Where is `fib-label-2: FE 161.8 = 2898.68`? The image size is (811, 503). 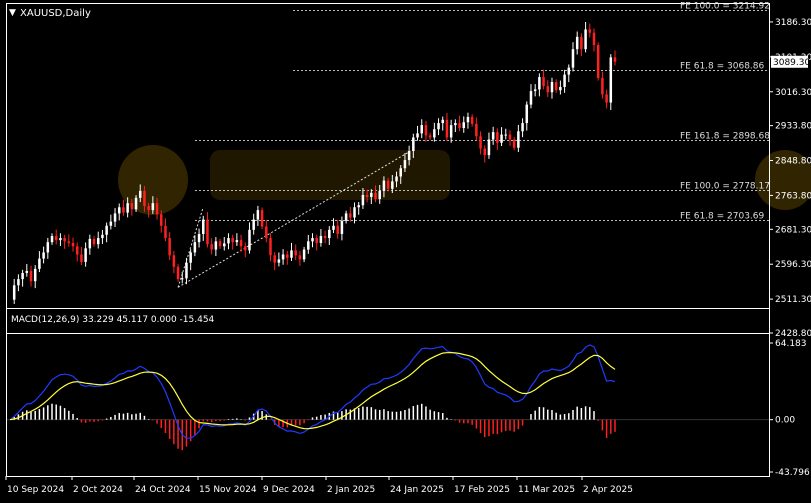 fib-label-2: FE 161.8 = 2898.68 is located at coordinates (725, 137).